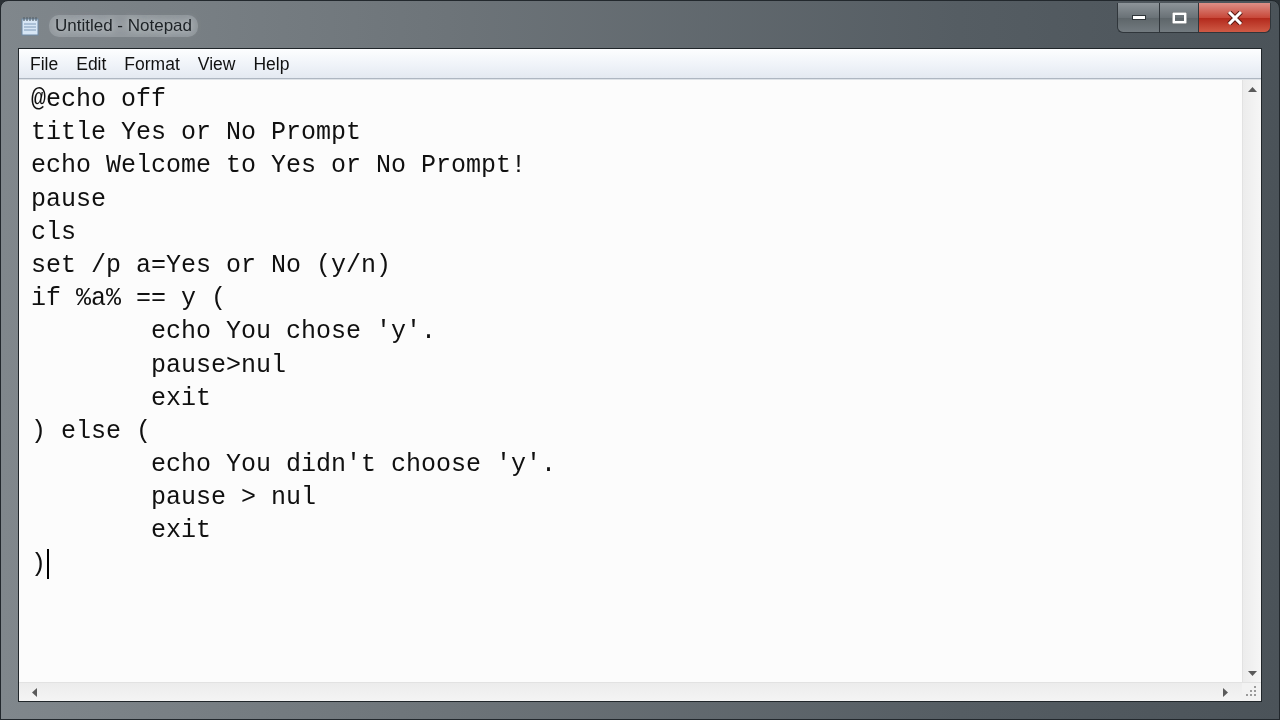 Image resolution: width=1280 pixels, height=720 pixels. I want to click on code-line: ) else (, so click(91, 431).